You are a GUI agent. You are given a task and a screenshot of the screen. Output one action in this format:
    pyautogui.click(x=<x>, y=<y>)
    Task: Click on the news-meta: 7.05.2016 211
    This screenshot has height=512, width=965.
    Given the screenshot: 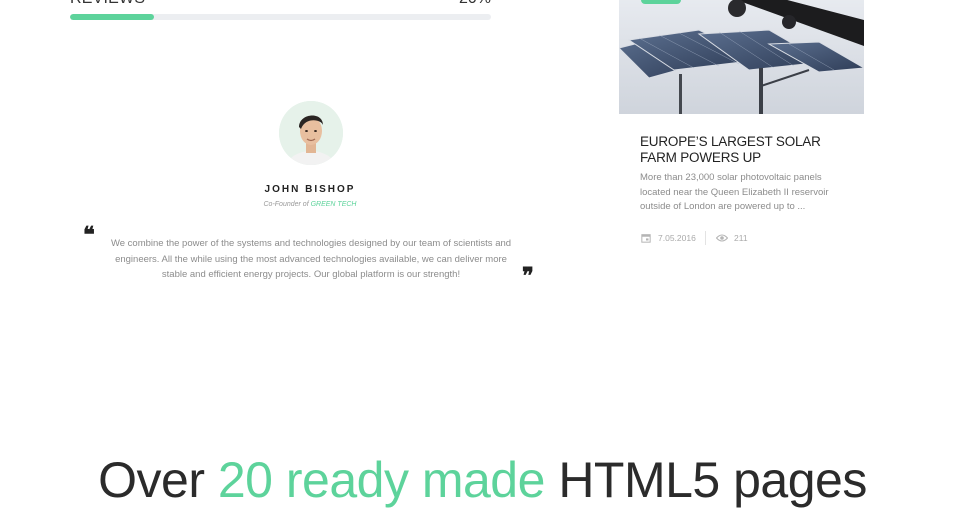 What is the action you would take?
    pyautogui.click(x=740, y=239)
    